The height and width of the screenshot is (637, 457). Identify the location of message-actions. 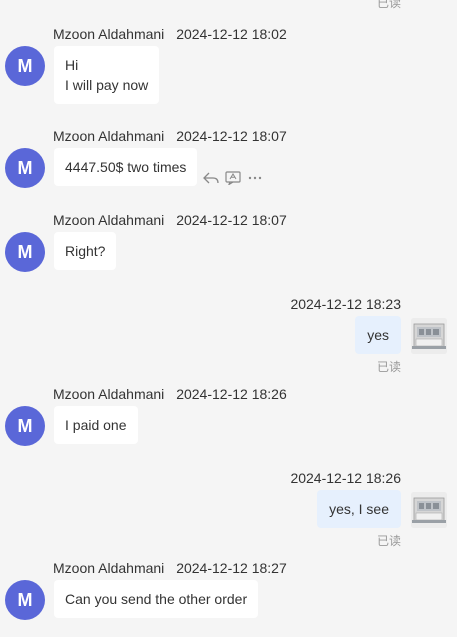
(233, 178).